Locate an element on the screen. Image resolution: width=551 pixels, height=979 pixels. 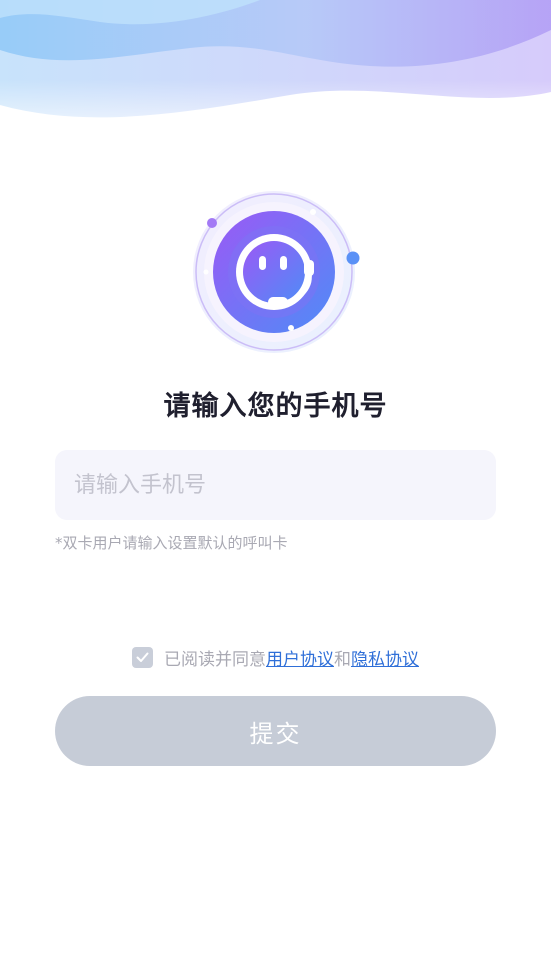
page-title: 请输入您的手机号 is located at coordinates (275, 406).